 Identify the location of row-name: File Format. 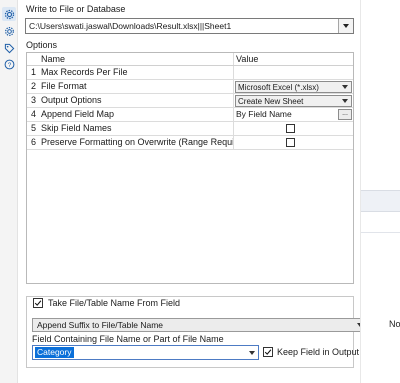
(136, 86).